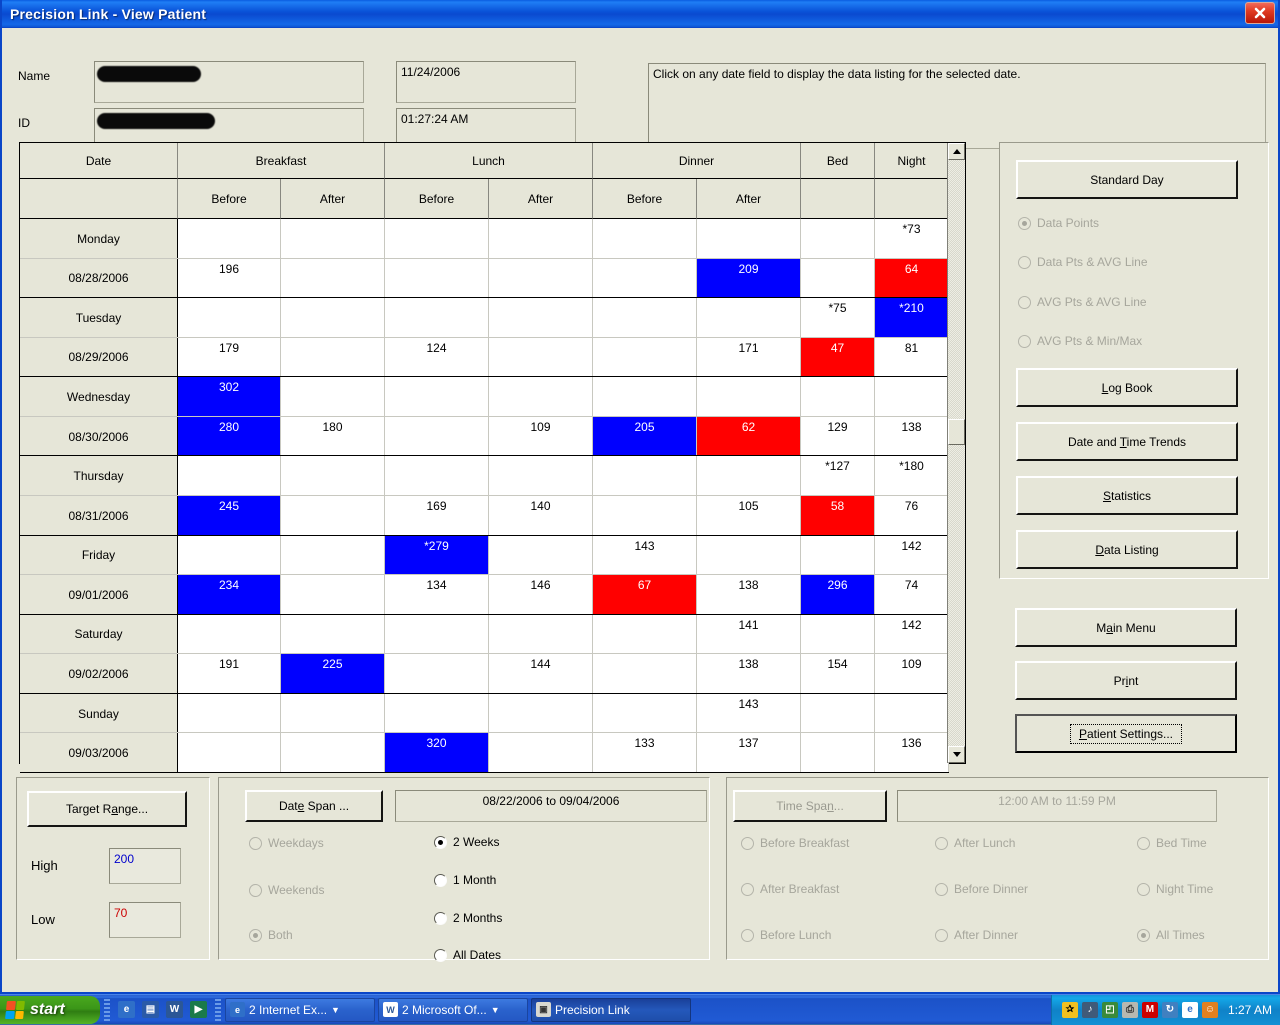  I want to click on grid-cell: 58, so click(838, 516).